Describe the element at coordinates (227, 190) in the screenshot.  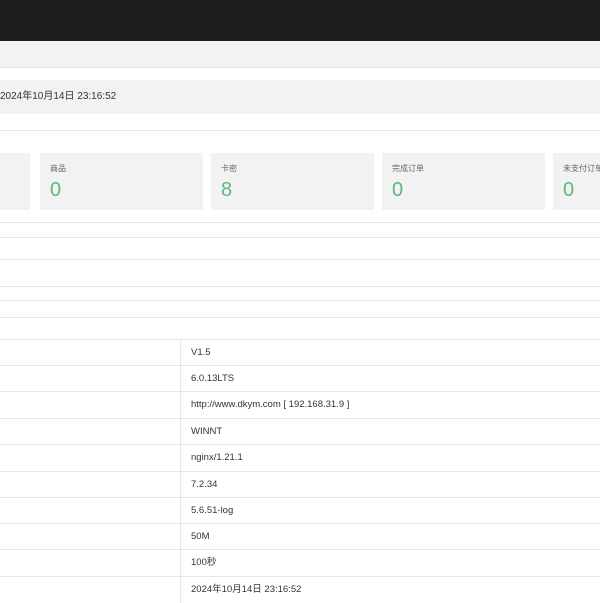
I see `stat-value: 8` at that location.